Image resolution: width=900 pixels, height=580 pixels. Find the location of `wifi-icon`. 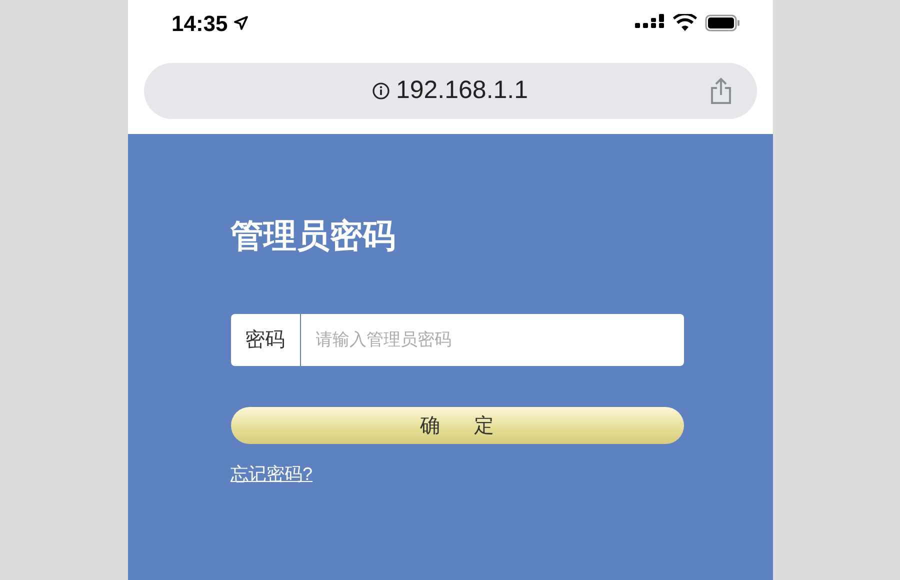

wifi-icon is located at coordinates (684, 23).